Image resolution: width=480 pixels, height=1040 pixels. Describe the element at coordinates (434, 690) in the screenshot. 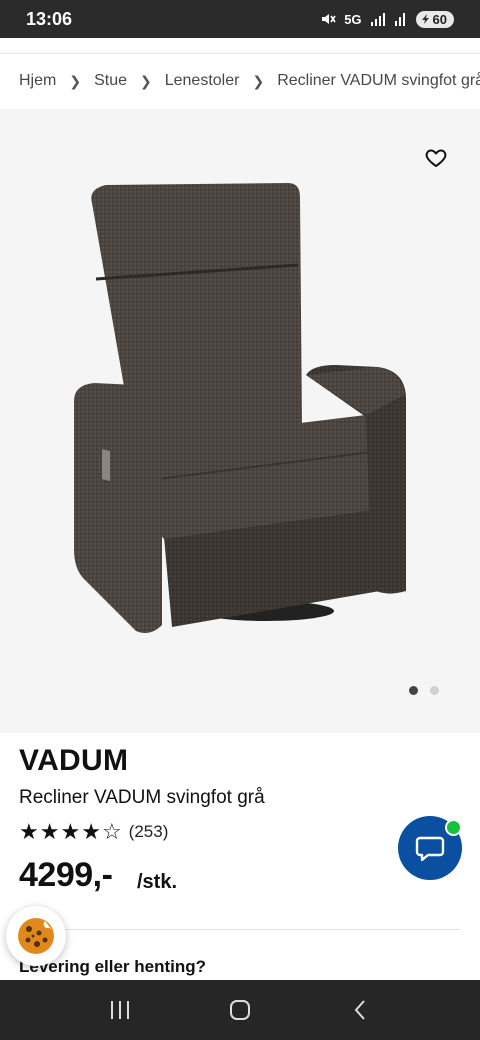

I see `gallery-dot` at that location.